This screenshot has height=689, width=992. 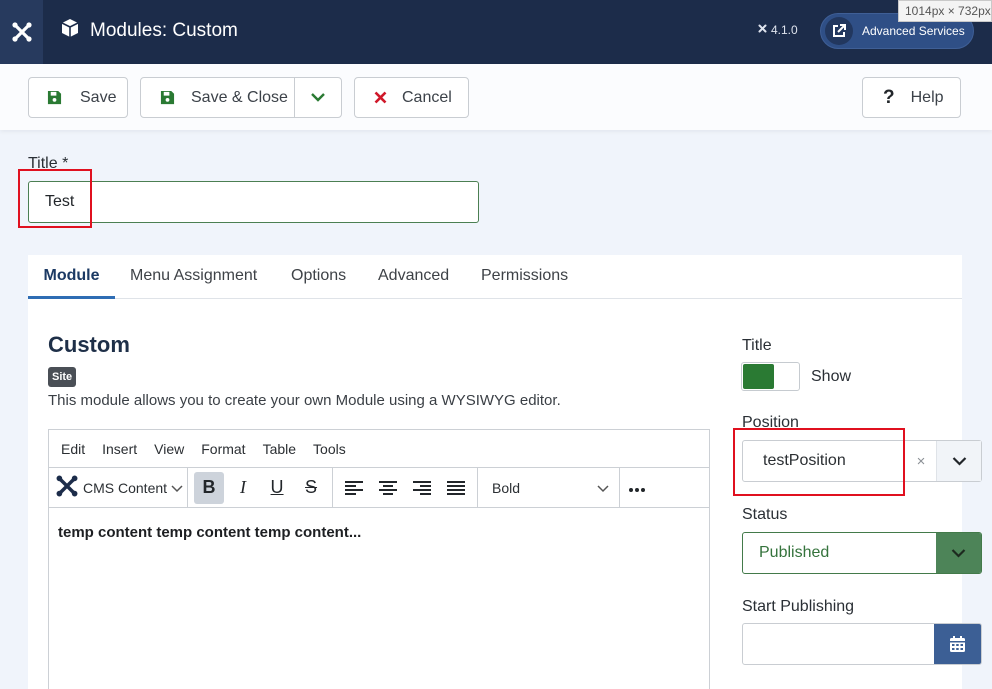 I want to click on save-close-group: Save & Close, so click(x=241, y=97).